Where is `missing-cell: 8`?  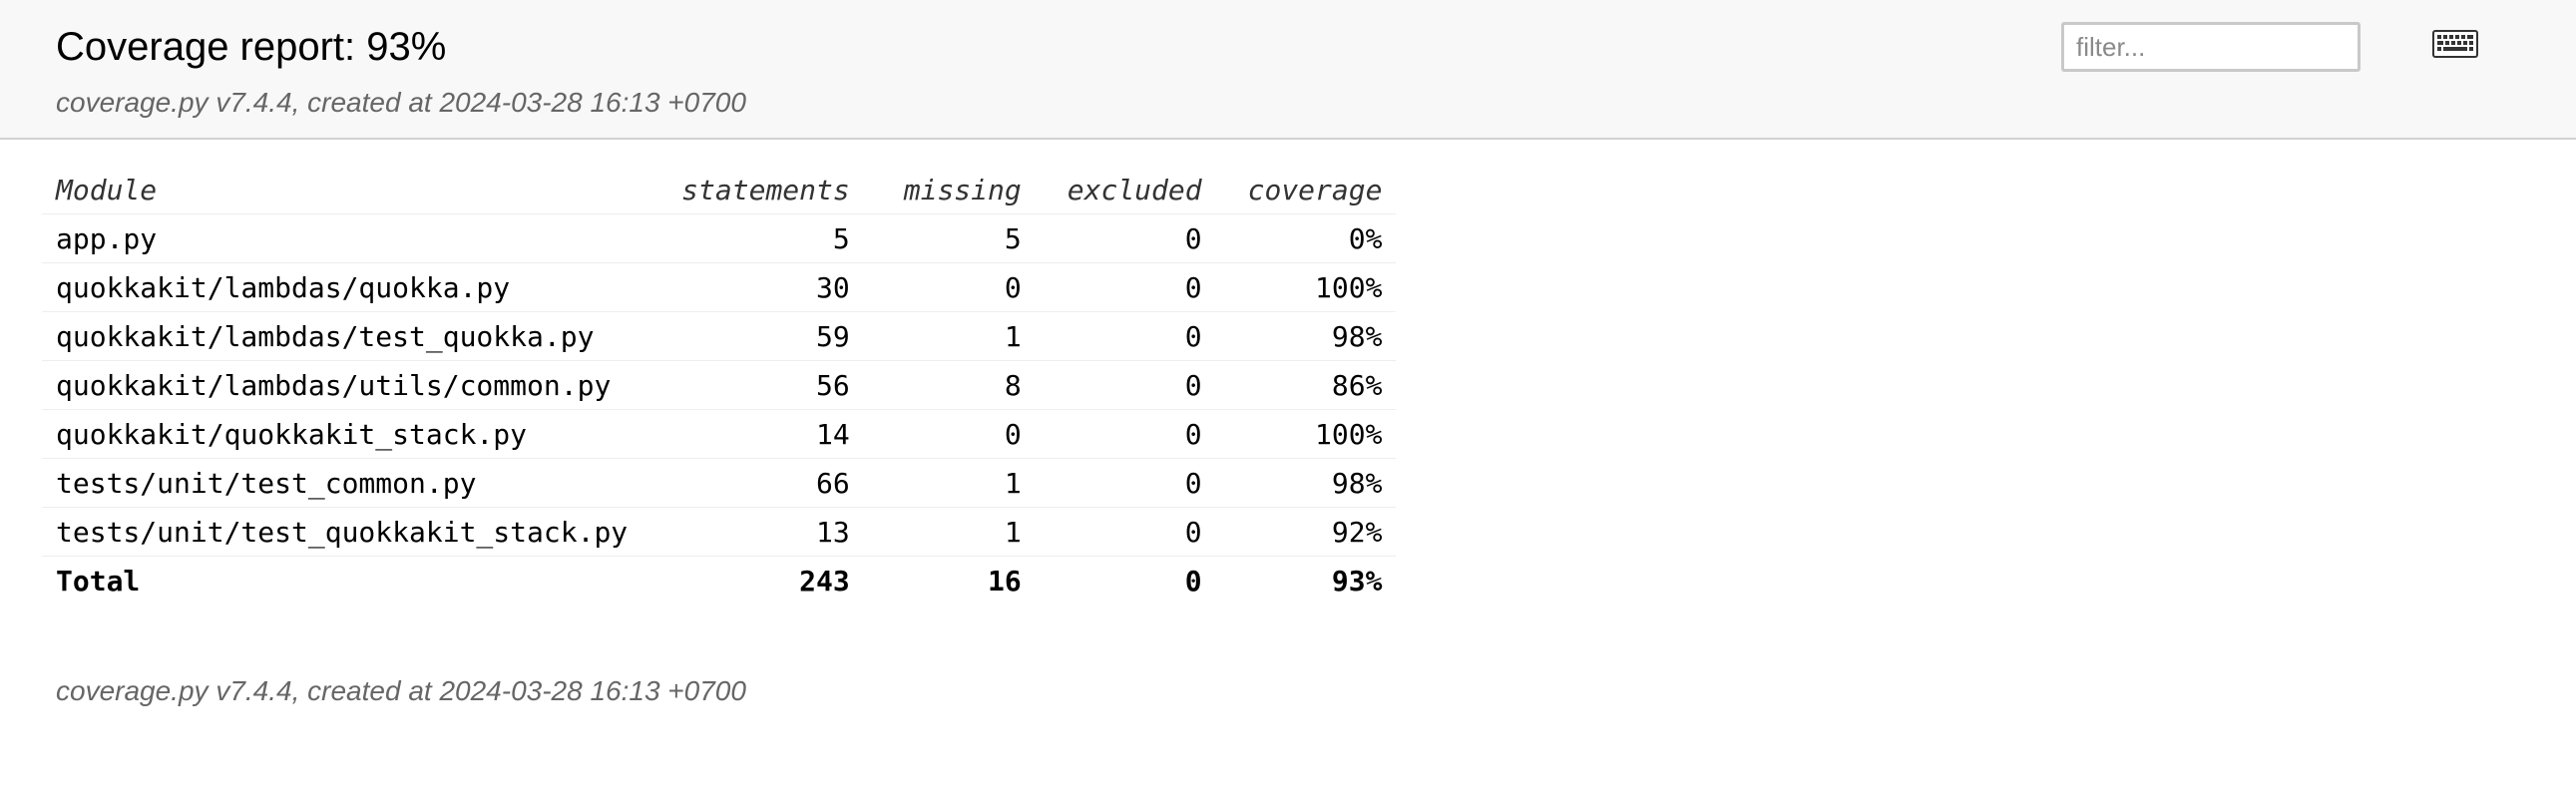 missing-cell: 8 is located at coordinates (949, 385).